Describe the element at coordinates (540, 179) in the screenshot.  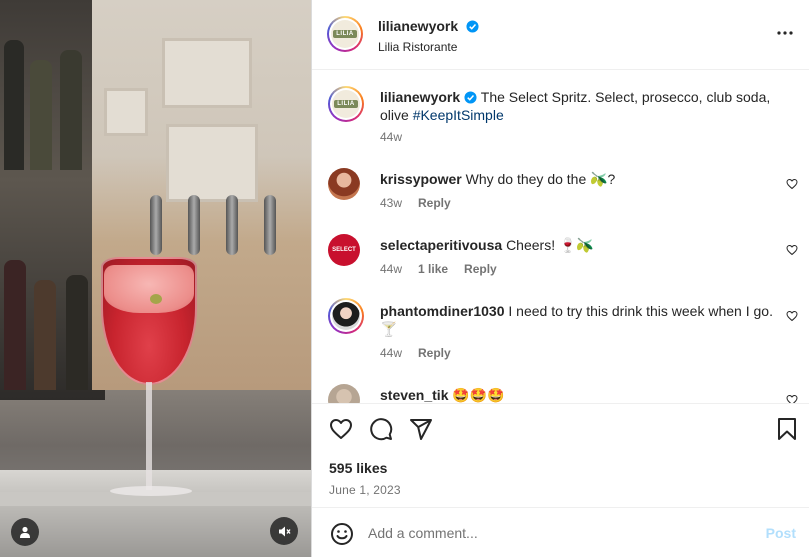
I see `comment-body: Why do they do the 🫒?` at that location.